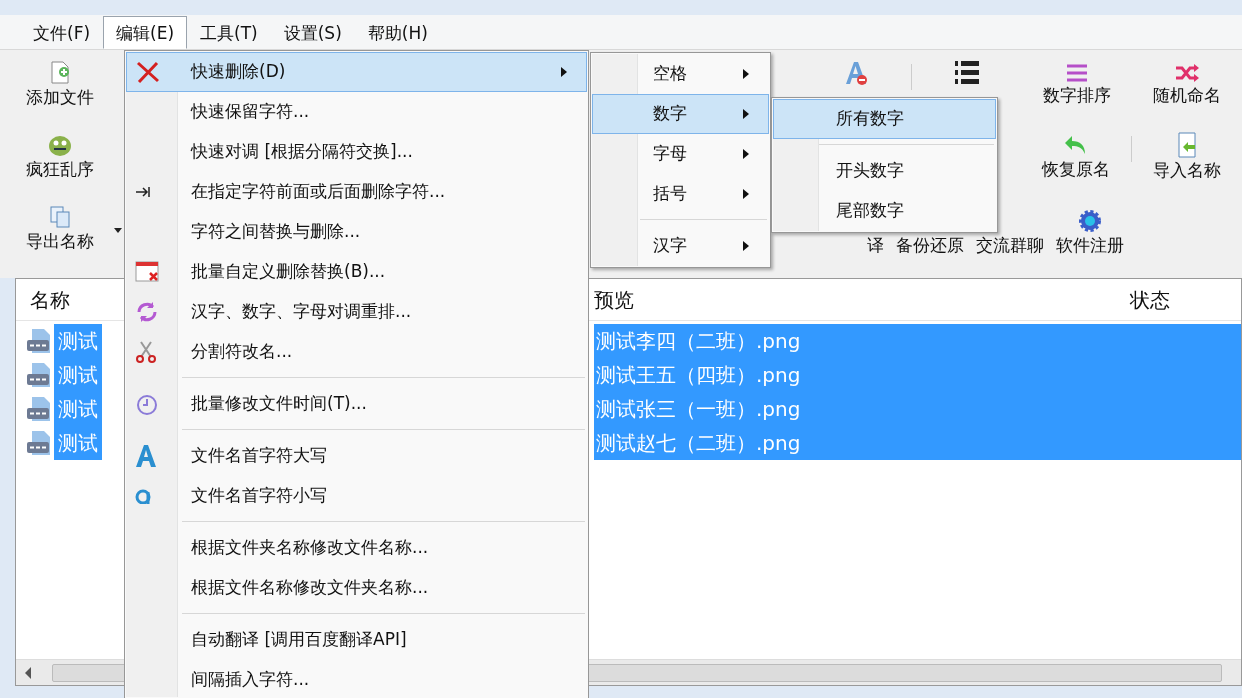 This screenshot has width=1242, height=698. What do you see at coordinates (855, 299) in the screenshot?
I see `column-header: 预览` at bounding box center [855, 299].